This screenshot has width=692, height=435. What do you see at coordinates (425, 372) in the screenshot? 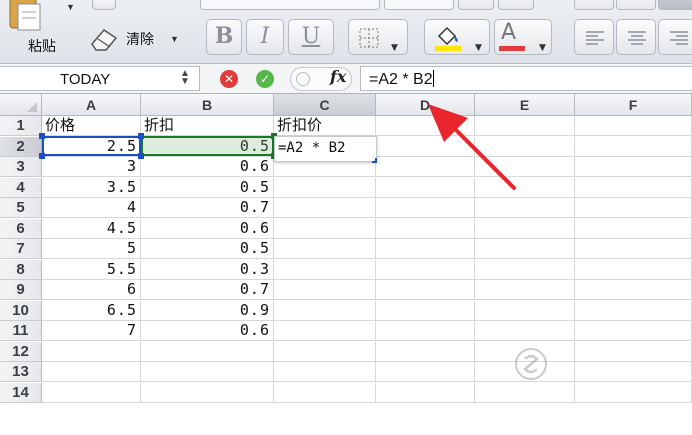
I see `cell-d13` at bounding box center [425, 372].